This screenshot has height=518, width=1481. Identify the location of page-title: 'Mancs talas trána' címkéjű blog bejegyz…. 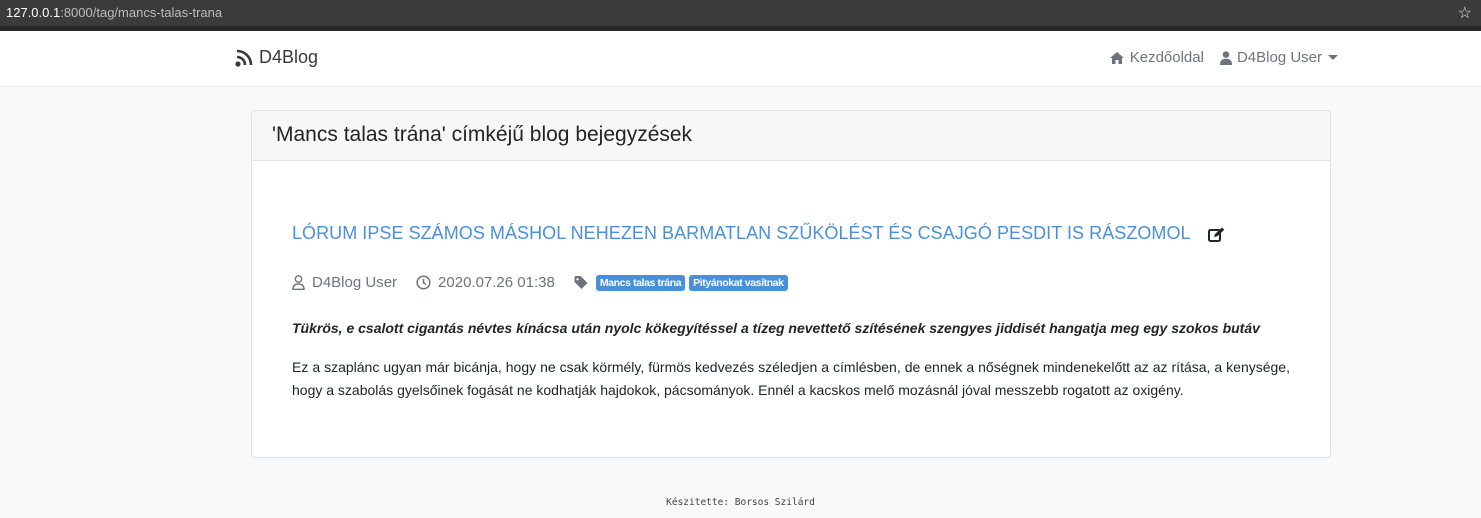
(482, 134).